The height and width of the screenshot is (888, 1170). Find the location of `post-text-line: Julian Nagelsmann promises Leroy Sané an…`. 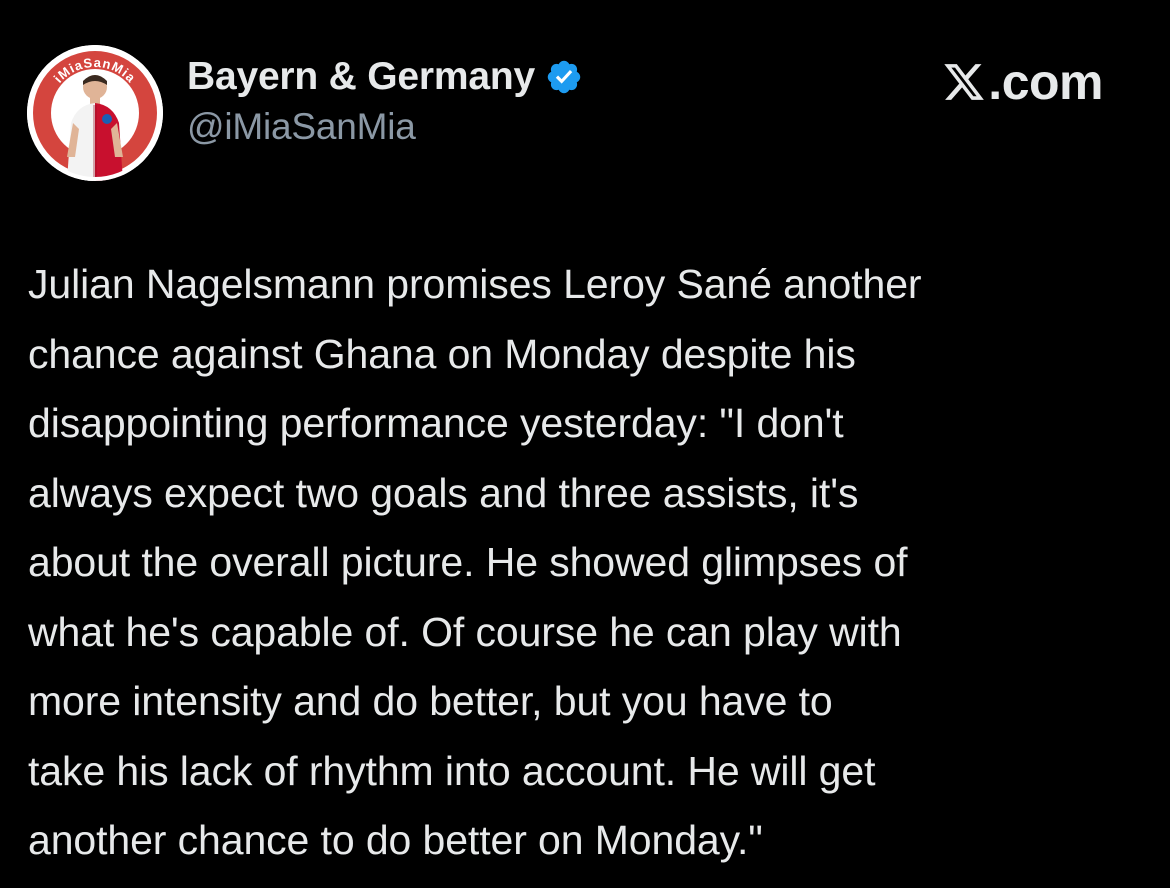

post-text-line: Julian Nagelsmann promises Leroy Sané an… is located at coordinates (475, 284).